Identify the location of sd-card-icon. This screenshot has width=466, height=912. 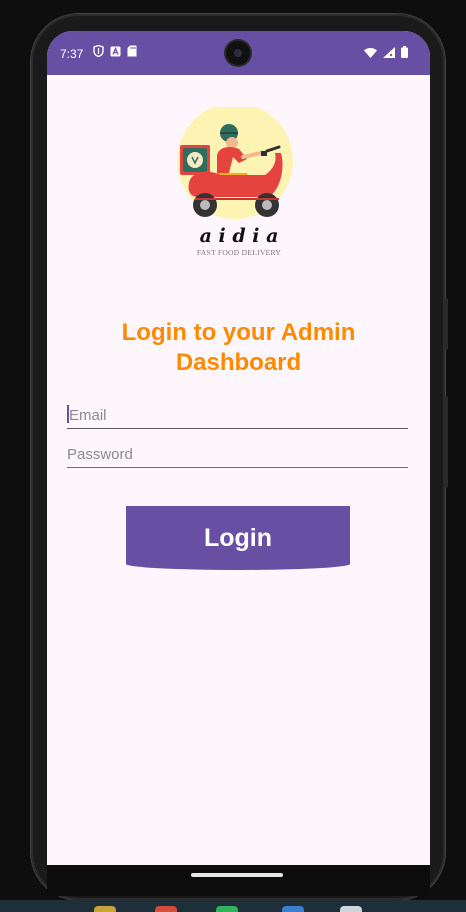
(132, 51).